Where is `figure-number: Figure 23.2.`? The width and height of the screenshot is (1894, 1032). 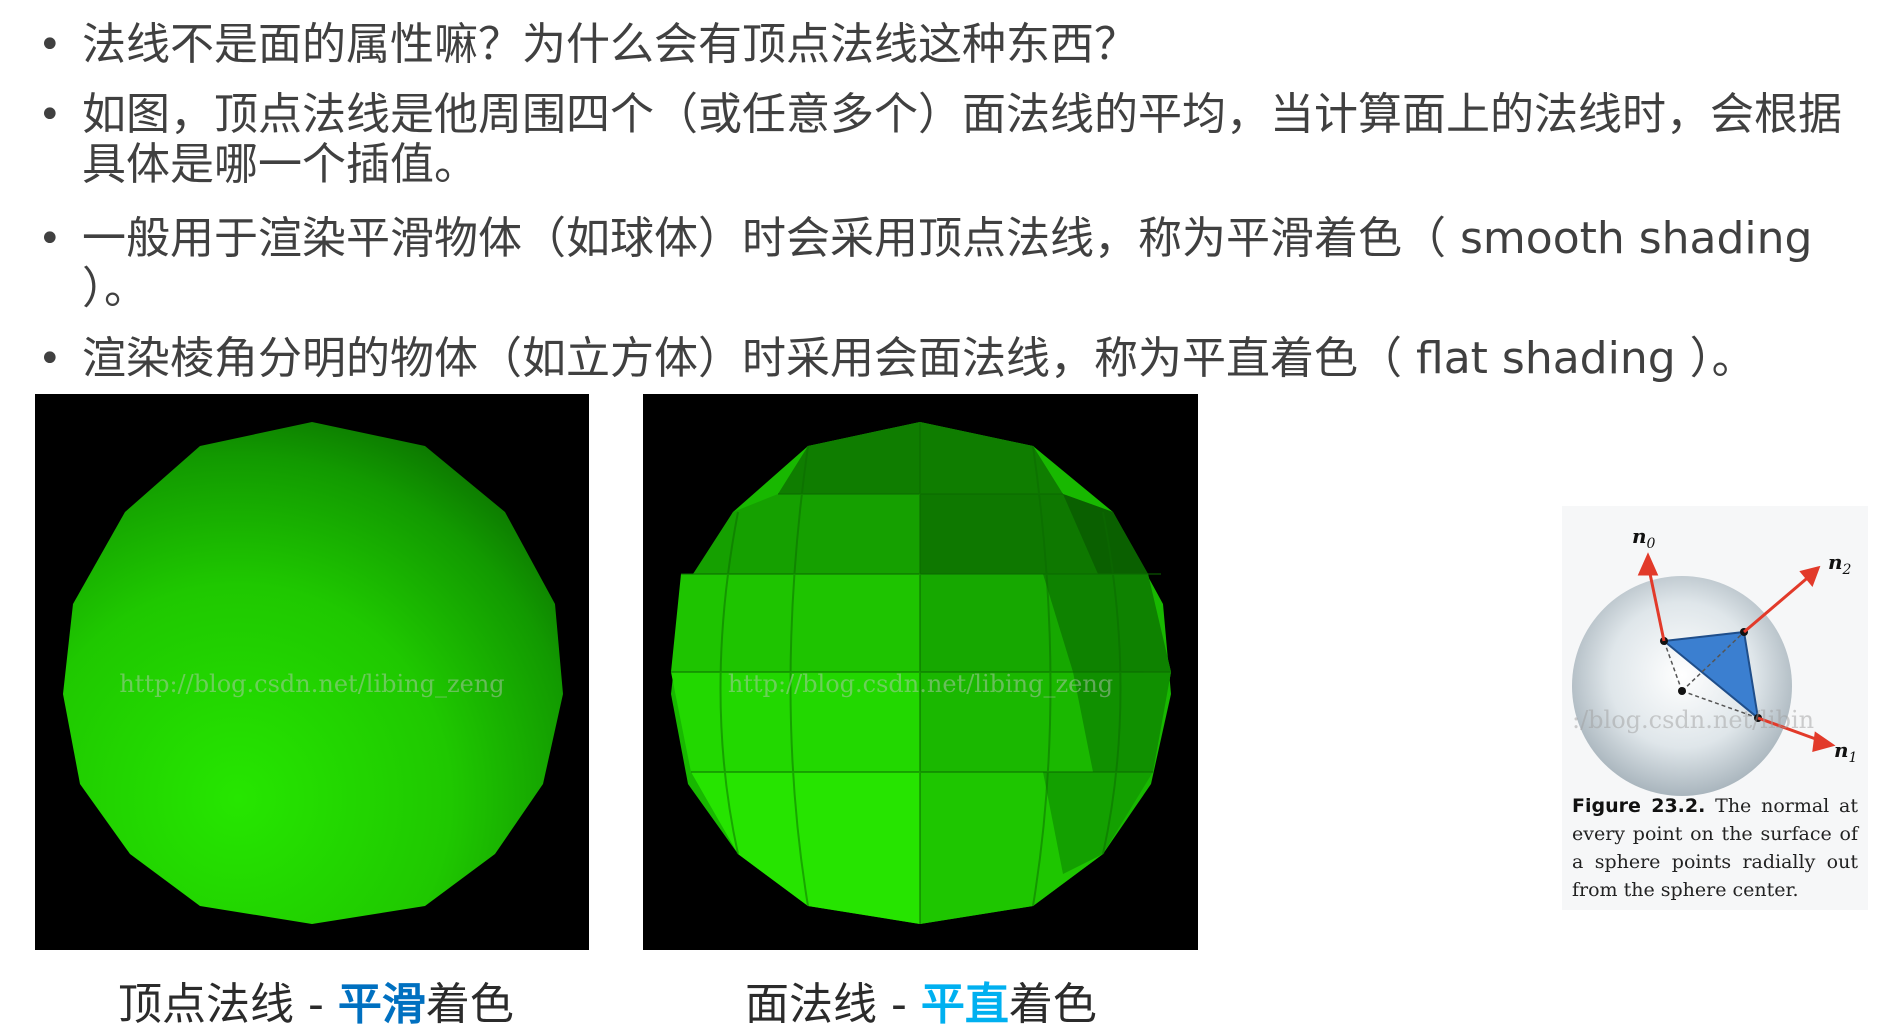 figure-number: Figure 23.2. is located at coordinates (1639, 806).